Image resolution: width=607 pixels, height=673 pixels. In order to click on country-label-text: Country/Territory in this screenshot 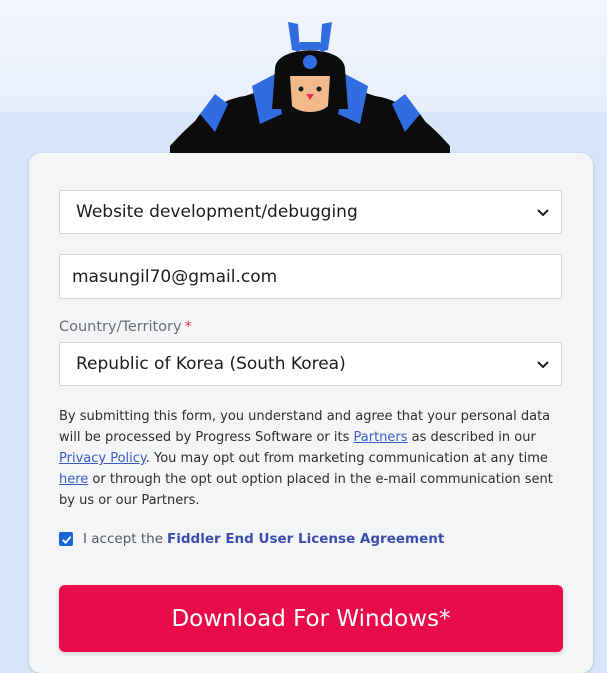, I will do `click(120, 327)`.